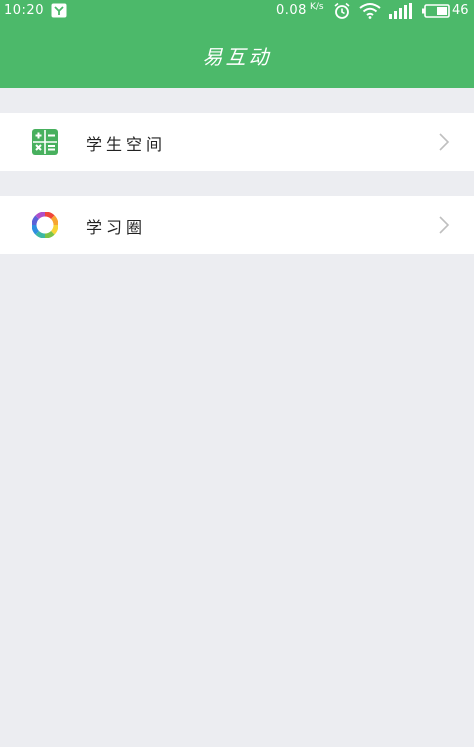 This screenshot has height=747, width=474. What do you see at coordinates (436, 11) in the screenshot?
I see `battery-icon` at bounding box center [436, 11].